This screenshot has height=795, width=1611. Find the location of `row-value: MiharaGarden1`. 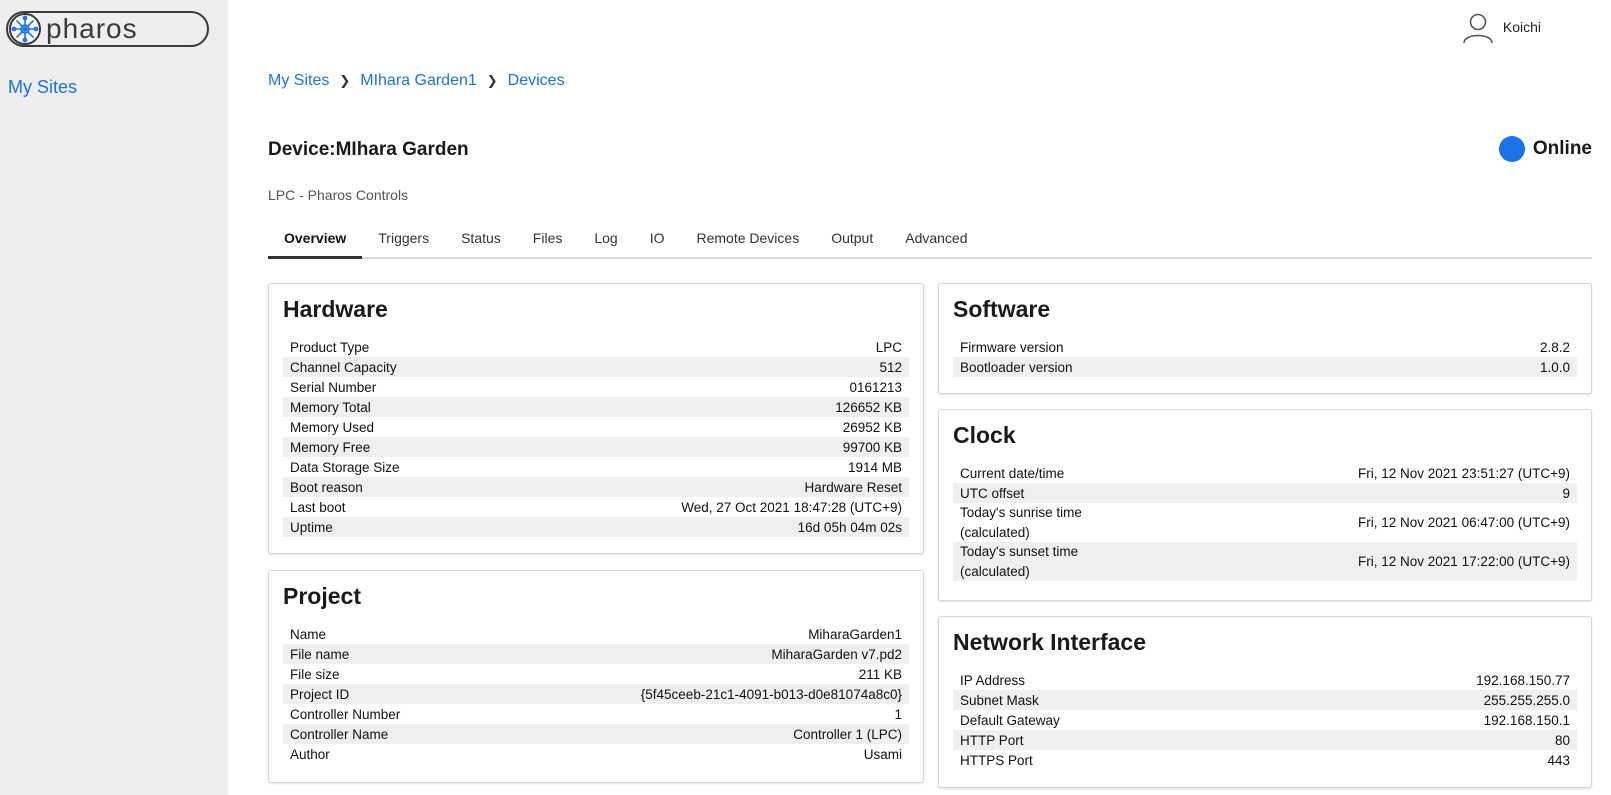

row-value: MiharaGarden1 is located at coordinates (855, 634).